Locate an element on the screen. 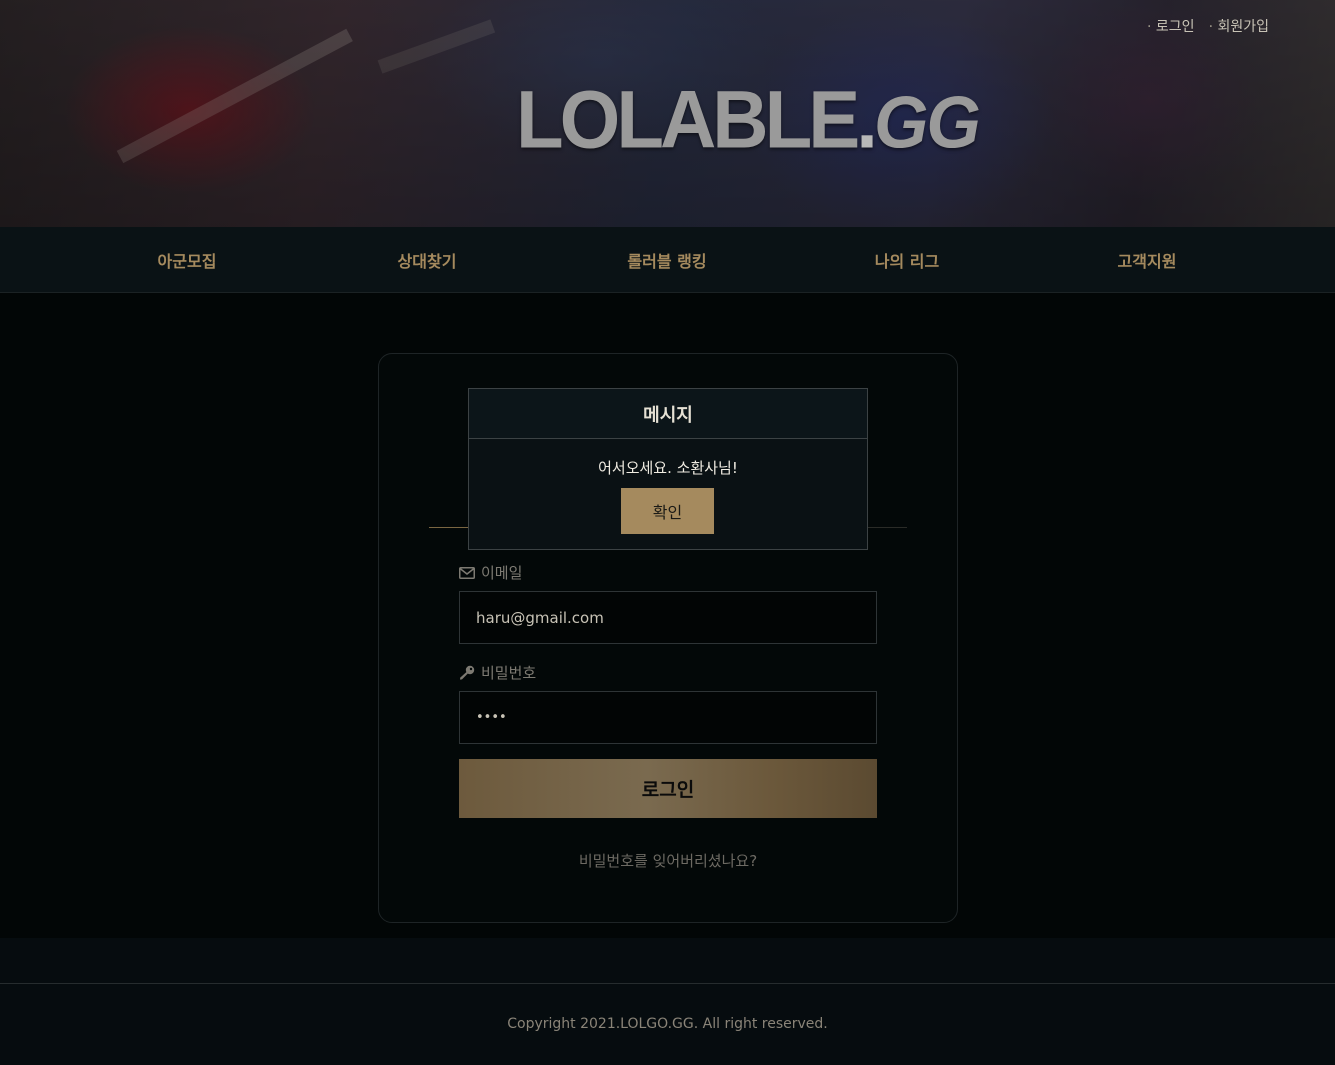  nav-item-my-league: 나의 리그 is located at coordinates (907, 260).